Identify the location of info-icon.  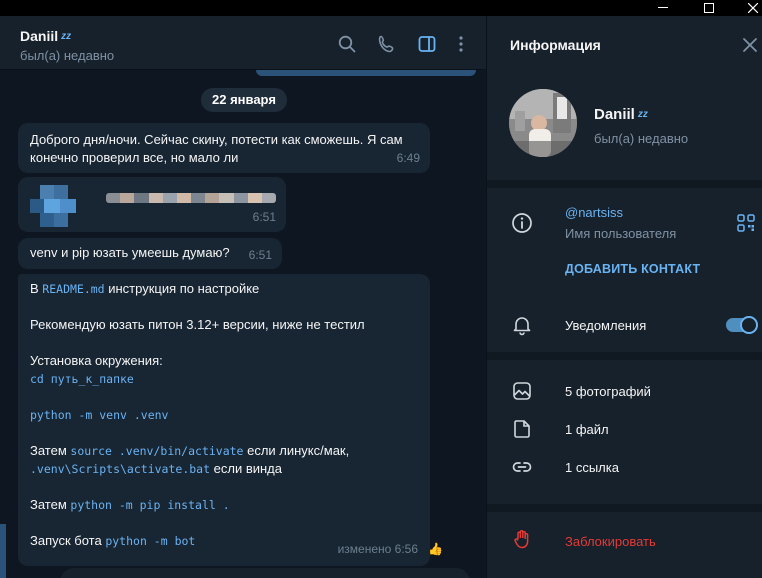
(522, 223).